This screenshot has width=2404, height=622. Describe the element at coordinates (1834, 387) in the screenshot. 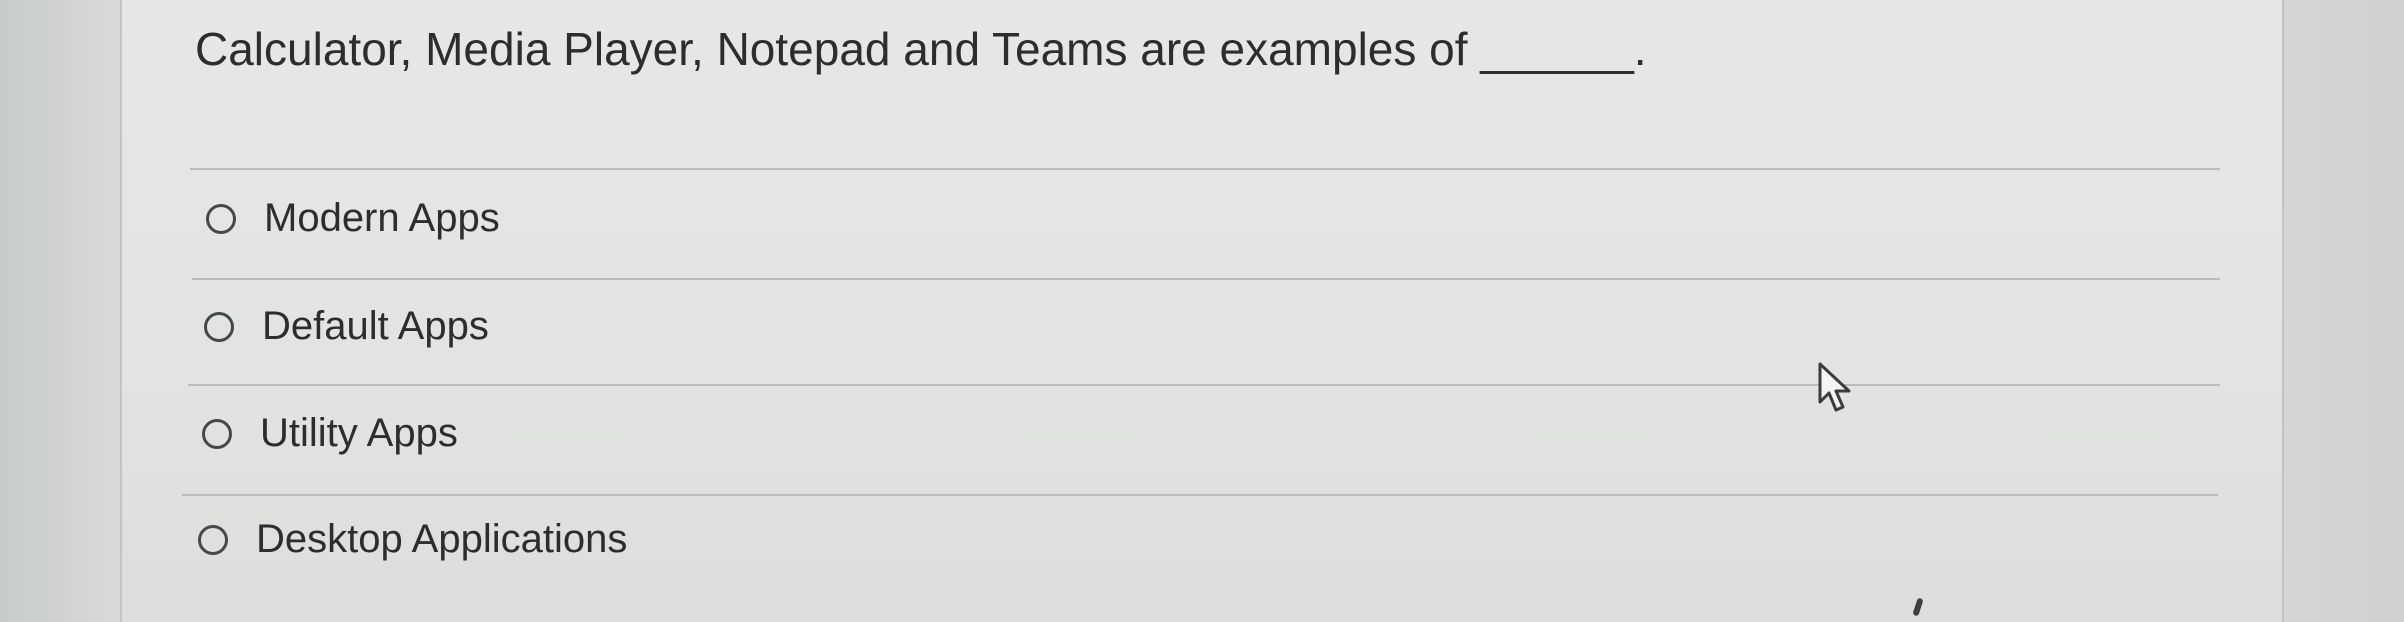

I see `mouse-pointer-icon` at that location.